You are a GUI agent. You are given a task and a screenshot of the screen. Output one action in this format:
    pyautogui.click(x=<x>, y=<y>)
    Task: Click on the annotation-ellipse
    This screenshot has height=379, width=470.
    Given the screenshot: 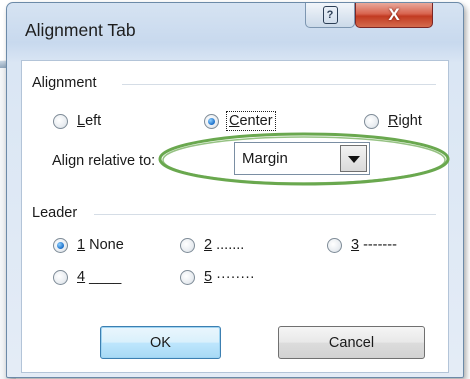 What is the action you would take?
    pyautogui.click(x=304, y=159)
    